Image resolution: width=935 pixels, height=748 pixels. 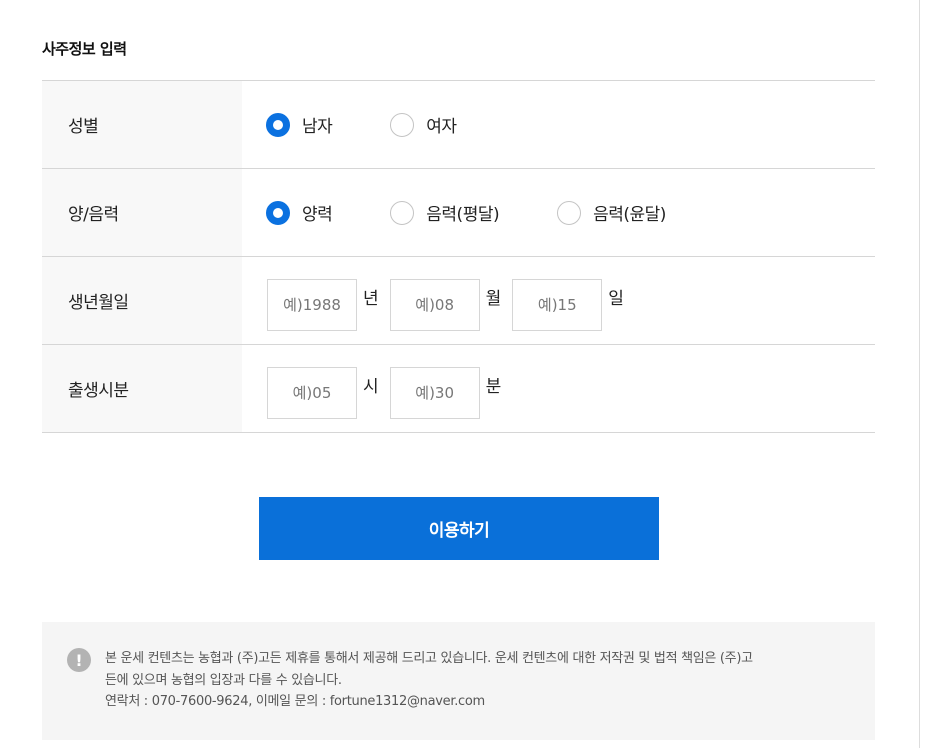 What do you see at coordinates (558, 124) in the screenshot?
I see `gender-options: 남자 여자` at bounding box center [558, 124].